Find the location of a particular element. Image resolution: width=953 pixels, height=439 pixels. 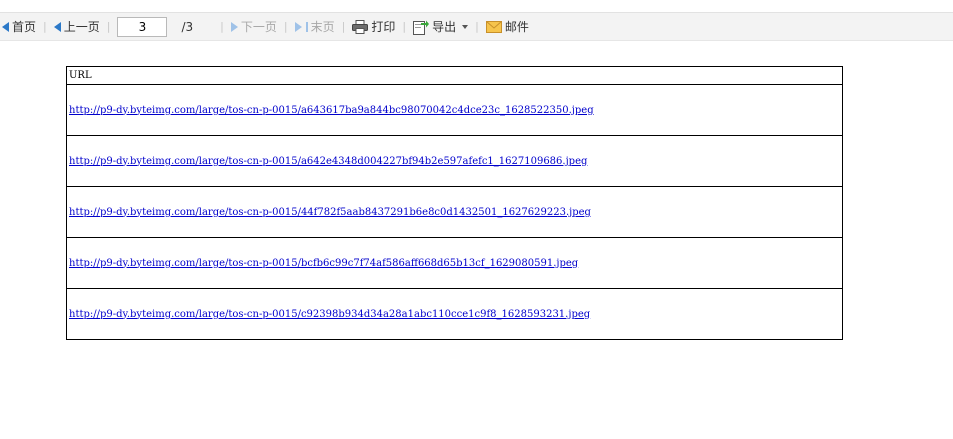

printer-icon is located at coordinates (360, 26).